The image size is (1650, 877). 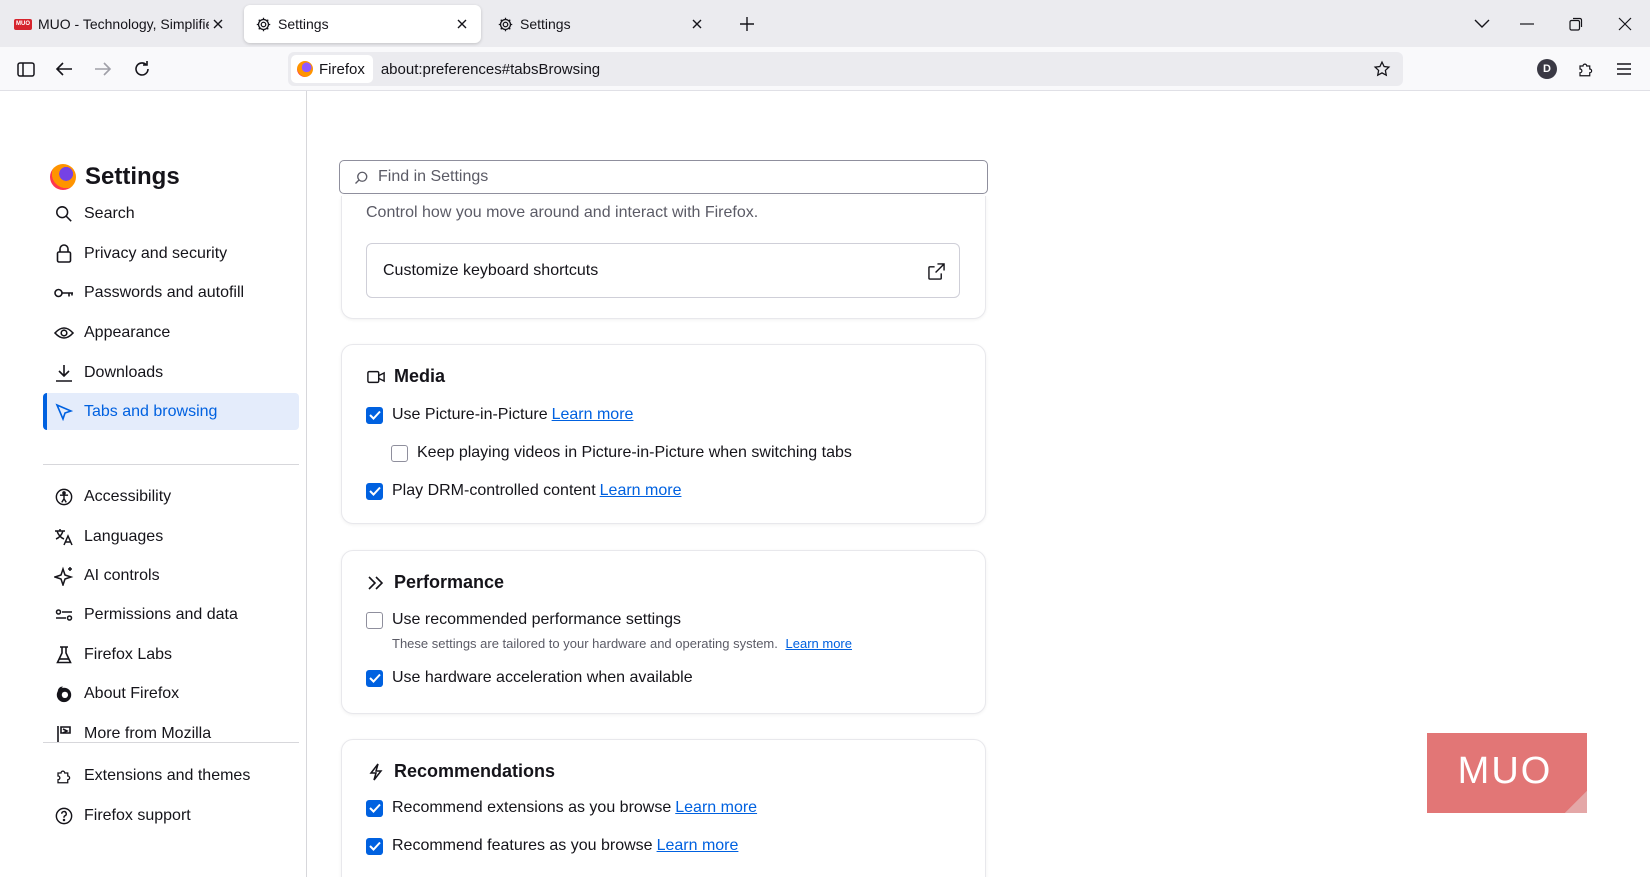 I want to click on mozilla-icon, so click(x=64, y=734).